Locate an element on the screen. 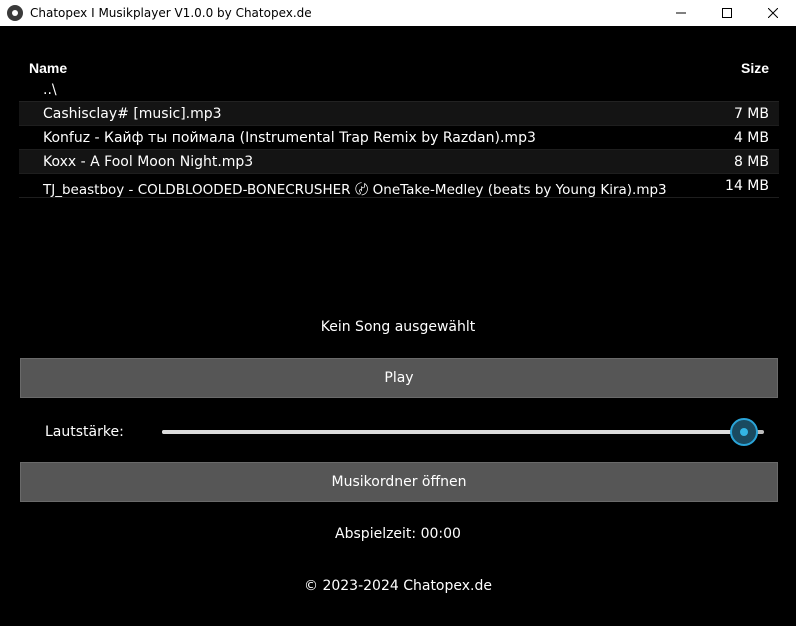  volume-slider is located at coordinates (470, 432).